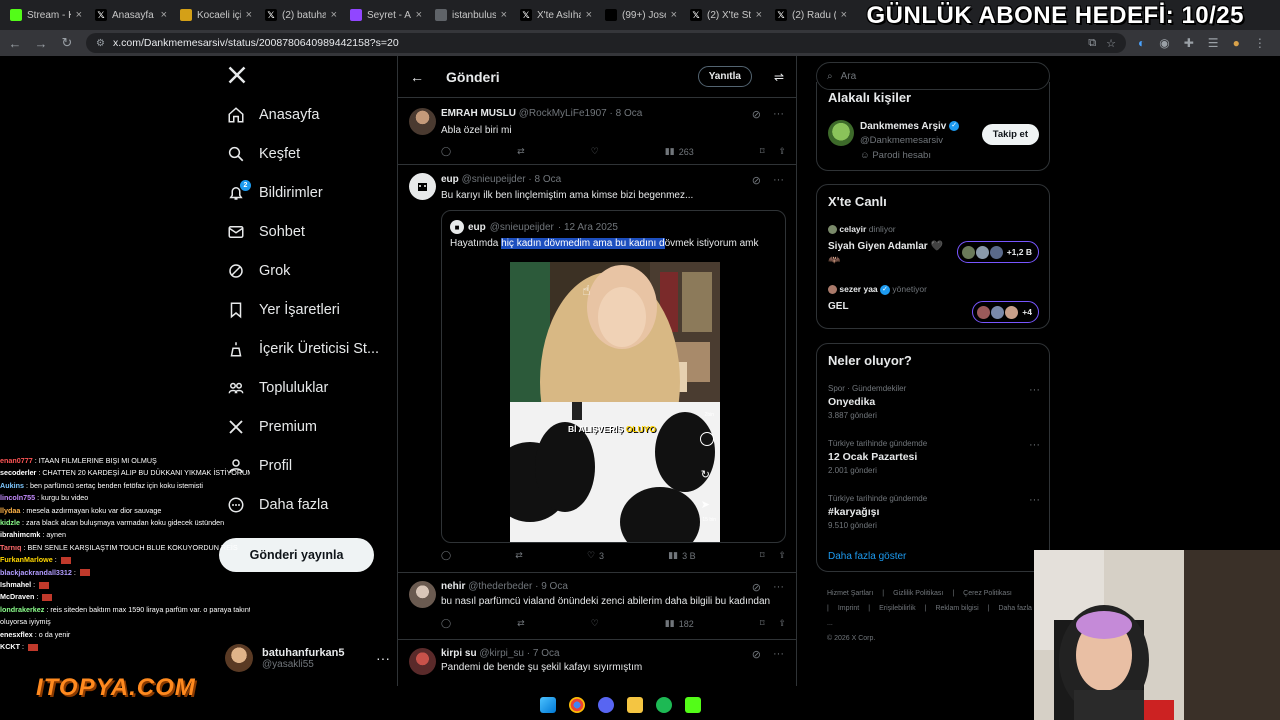 The width and height of the screenshot is (1280, 720). Describe the element at coordinates (1111, 43) in the screenshot. I see `bookmark-star-icon: ☆` at that location.